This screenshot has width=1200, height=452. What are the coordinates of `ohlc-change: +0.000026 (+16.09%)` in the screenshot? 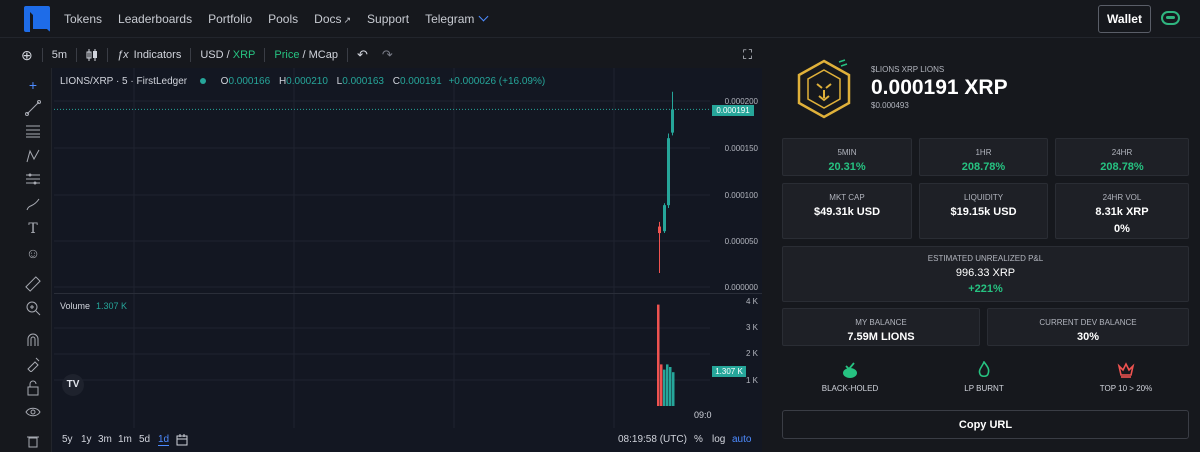 It's located at (497, 81).